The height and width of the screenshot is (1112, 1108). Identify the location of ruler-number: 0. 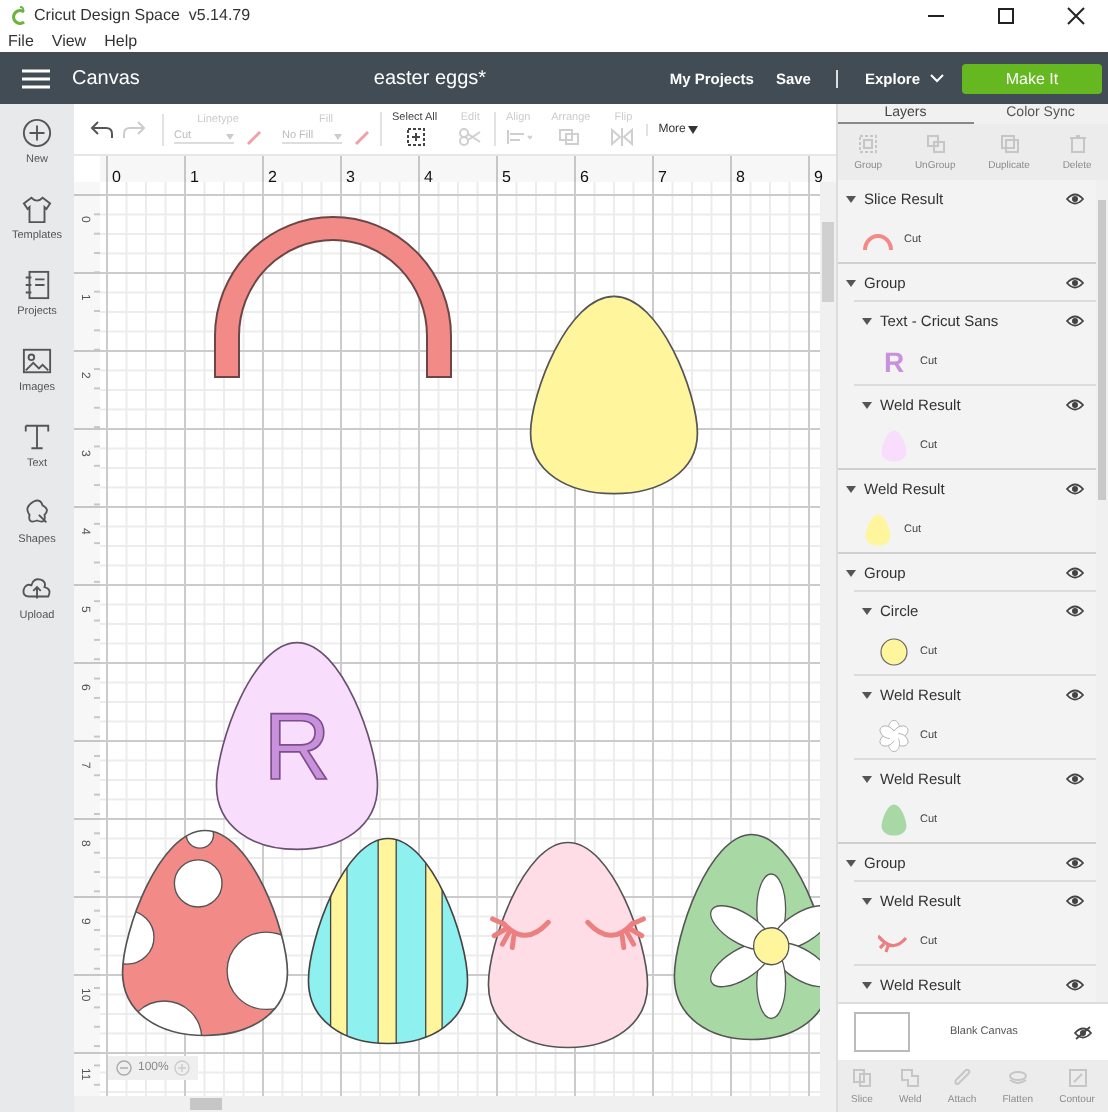
(116, 178).